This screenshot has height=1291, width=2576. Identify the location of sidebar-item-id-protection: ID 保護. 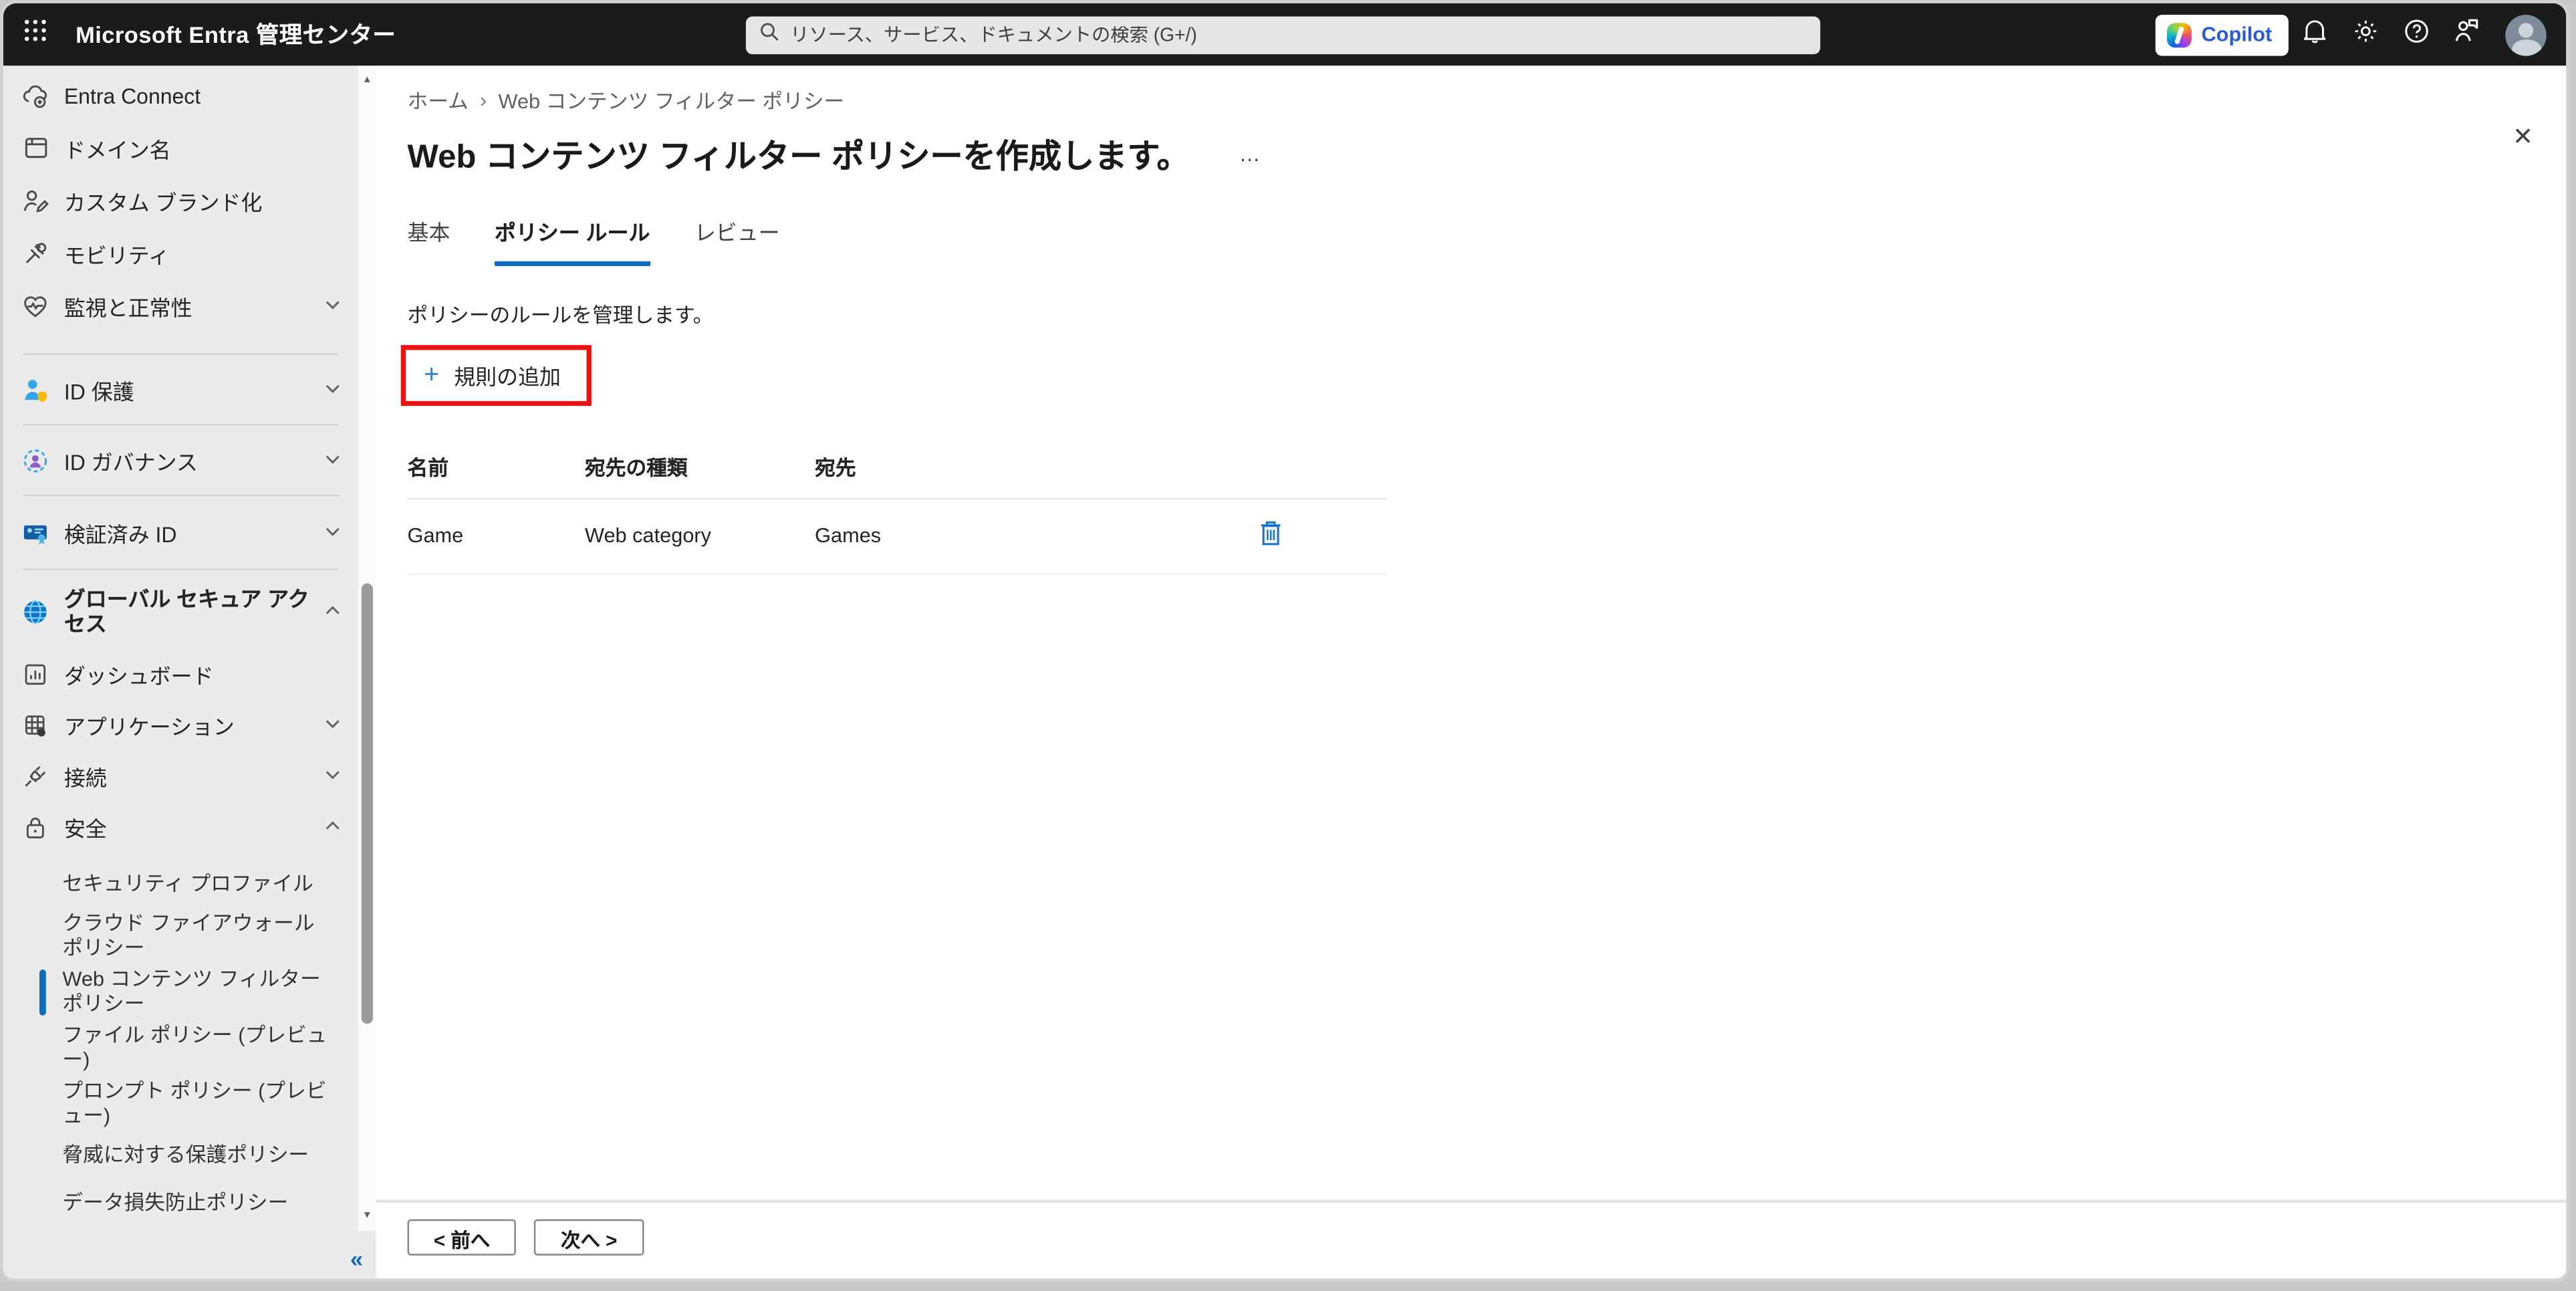
(180, 389).